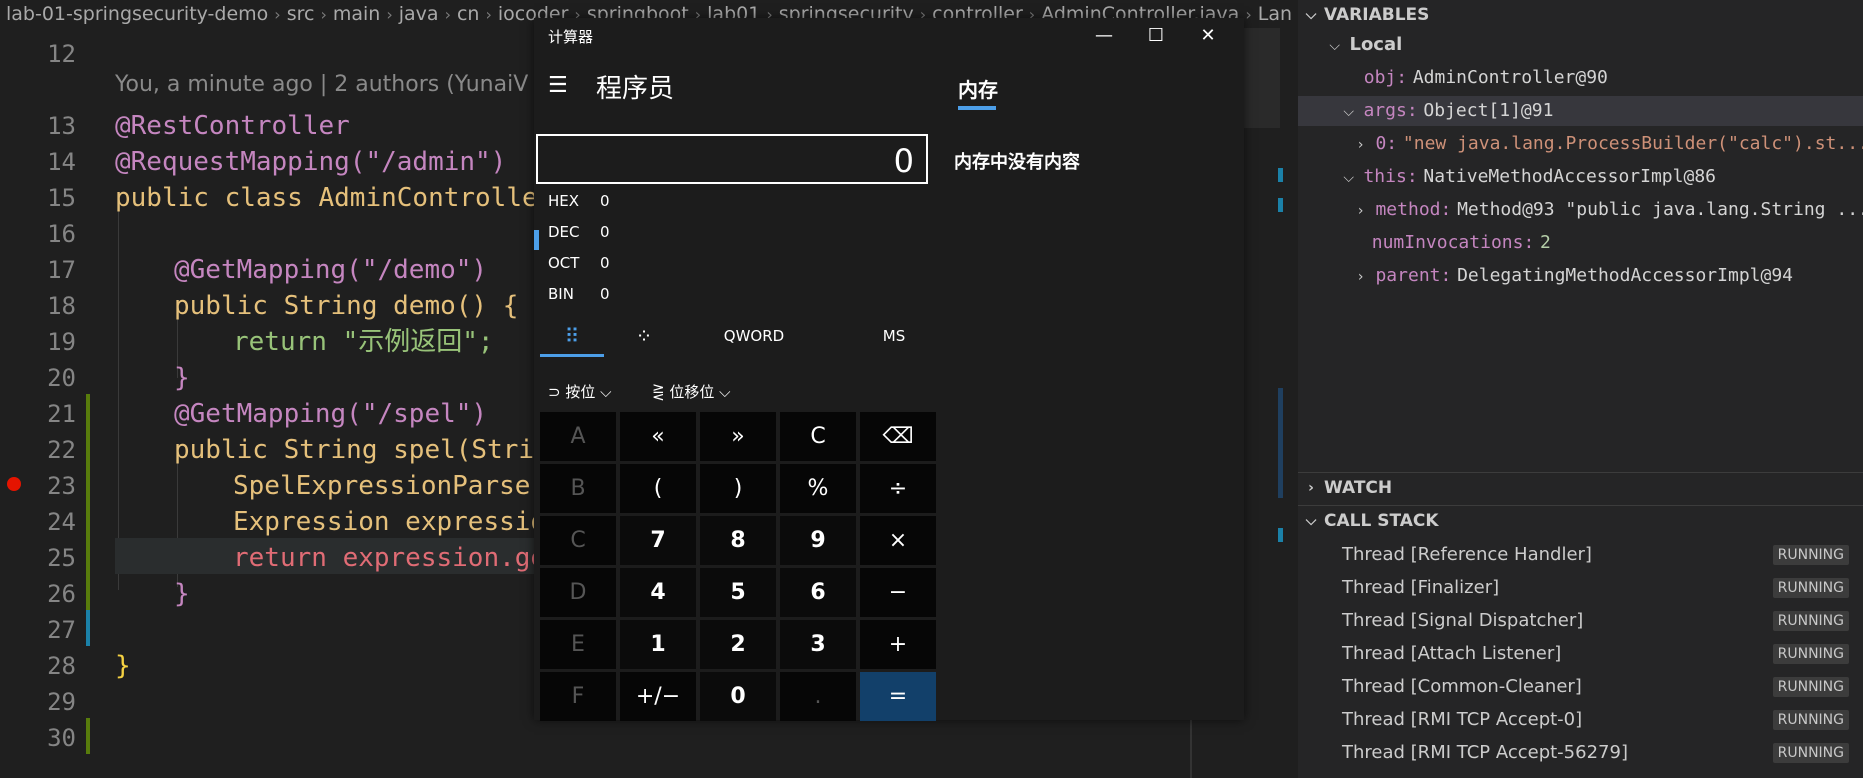 This screenshot has height=778, width=1863. I want to click on key-button: F, so click(578, 696).